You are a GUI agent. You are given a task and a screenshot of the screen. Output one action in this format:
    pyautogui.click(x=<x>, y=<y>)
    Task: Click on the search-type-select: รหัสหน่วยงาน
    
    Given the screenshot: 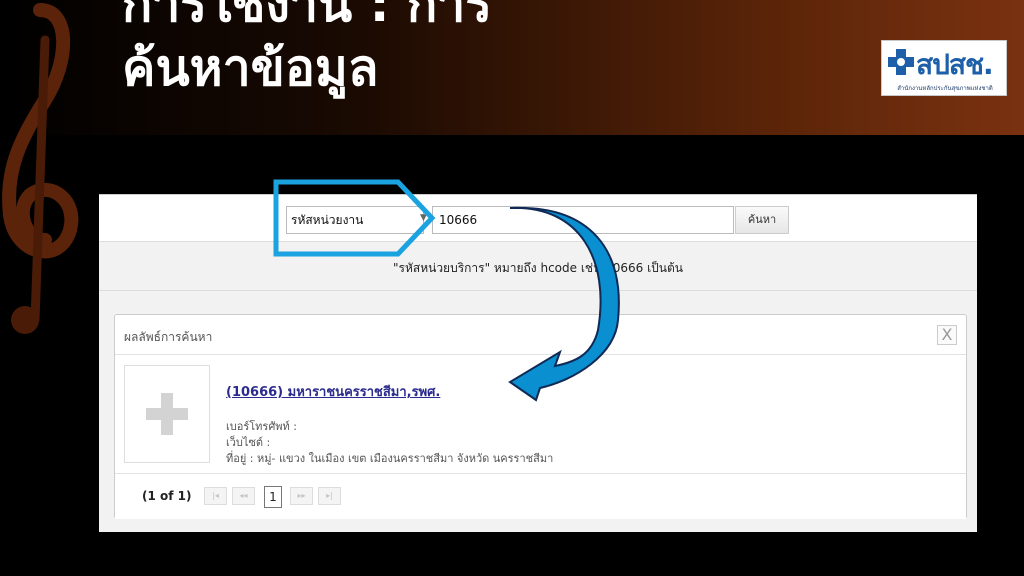 What is the action you would take?
    pyautogui.click(x=355, y=220)
    